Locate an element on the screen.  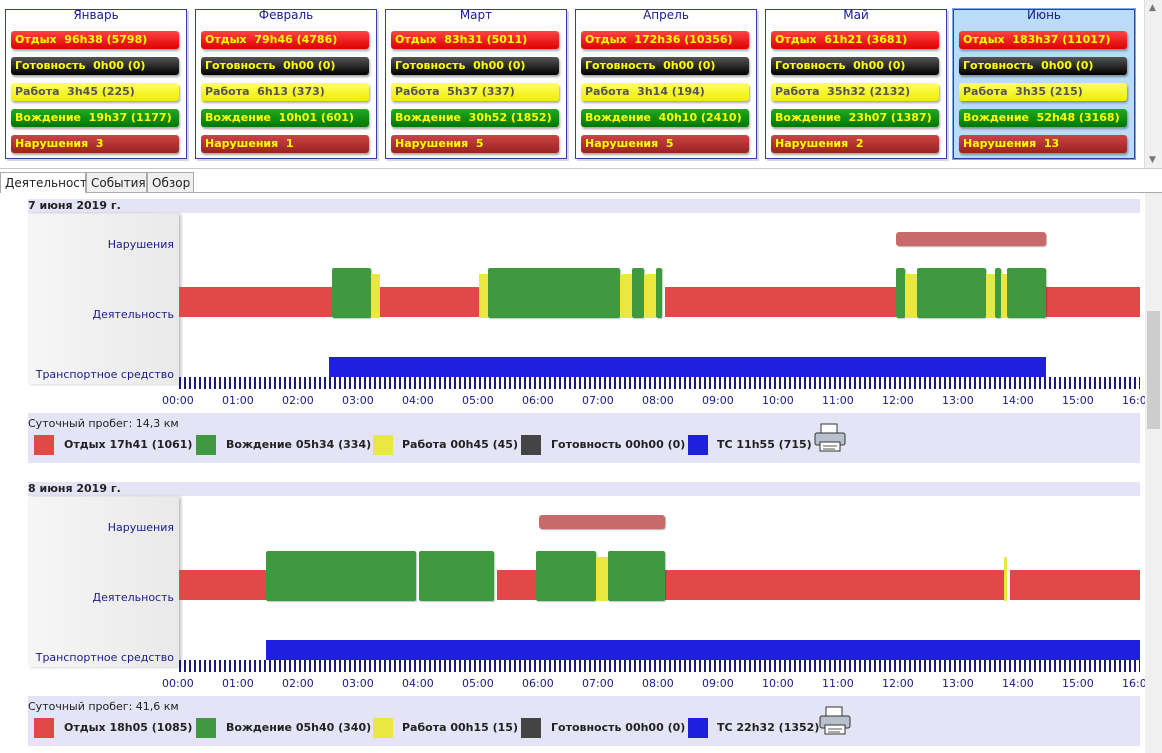
hour-tick-label: 08:00 is located at coordinates (658, 400).